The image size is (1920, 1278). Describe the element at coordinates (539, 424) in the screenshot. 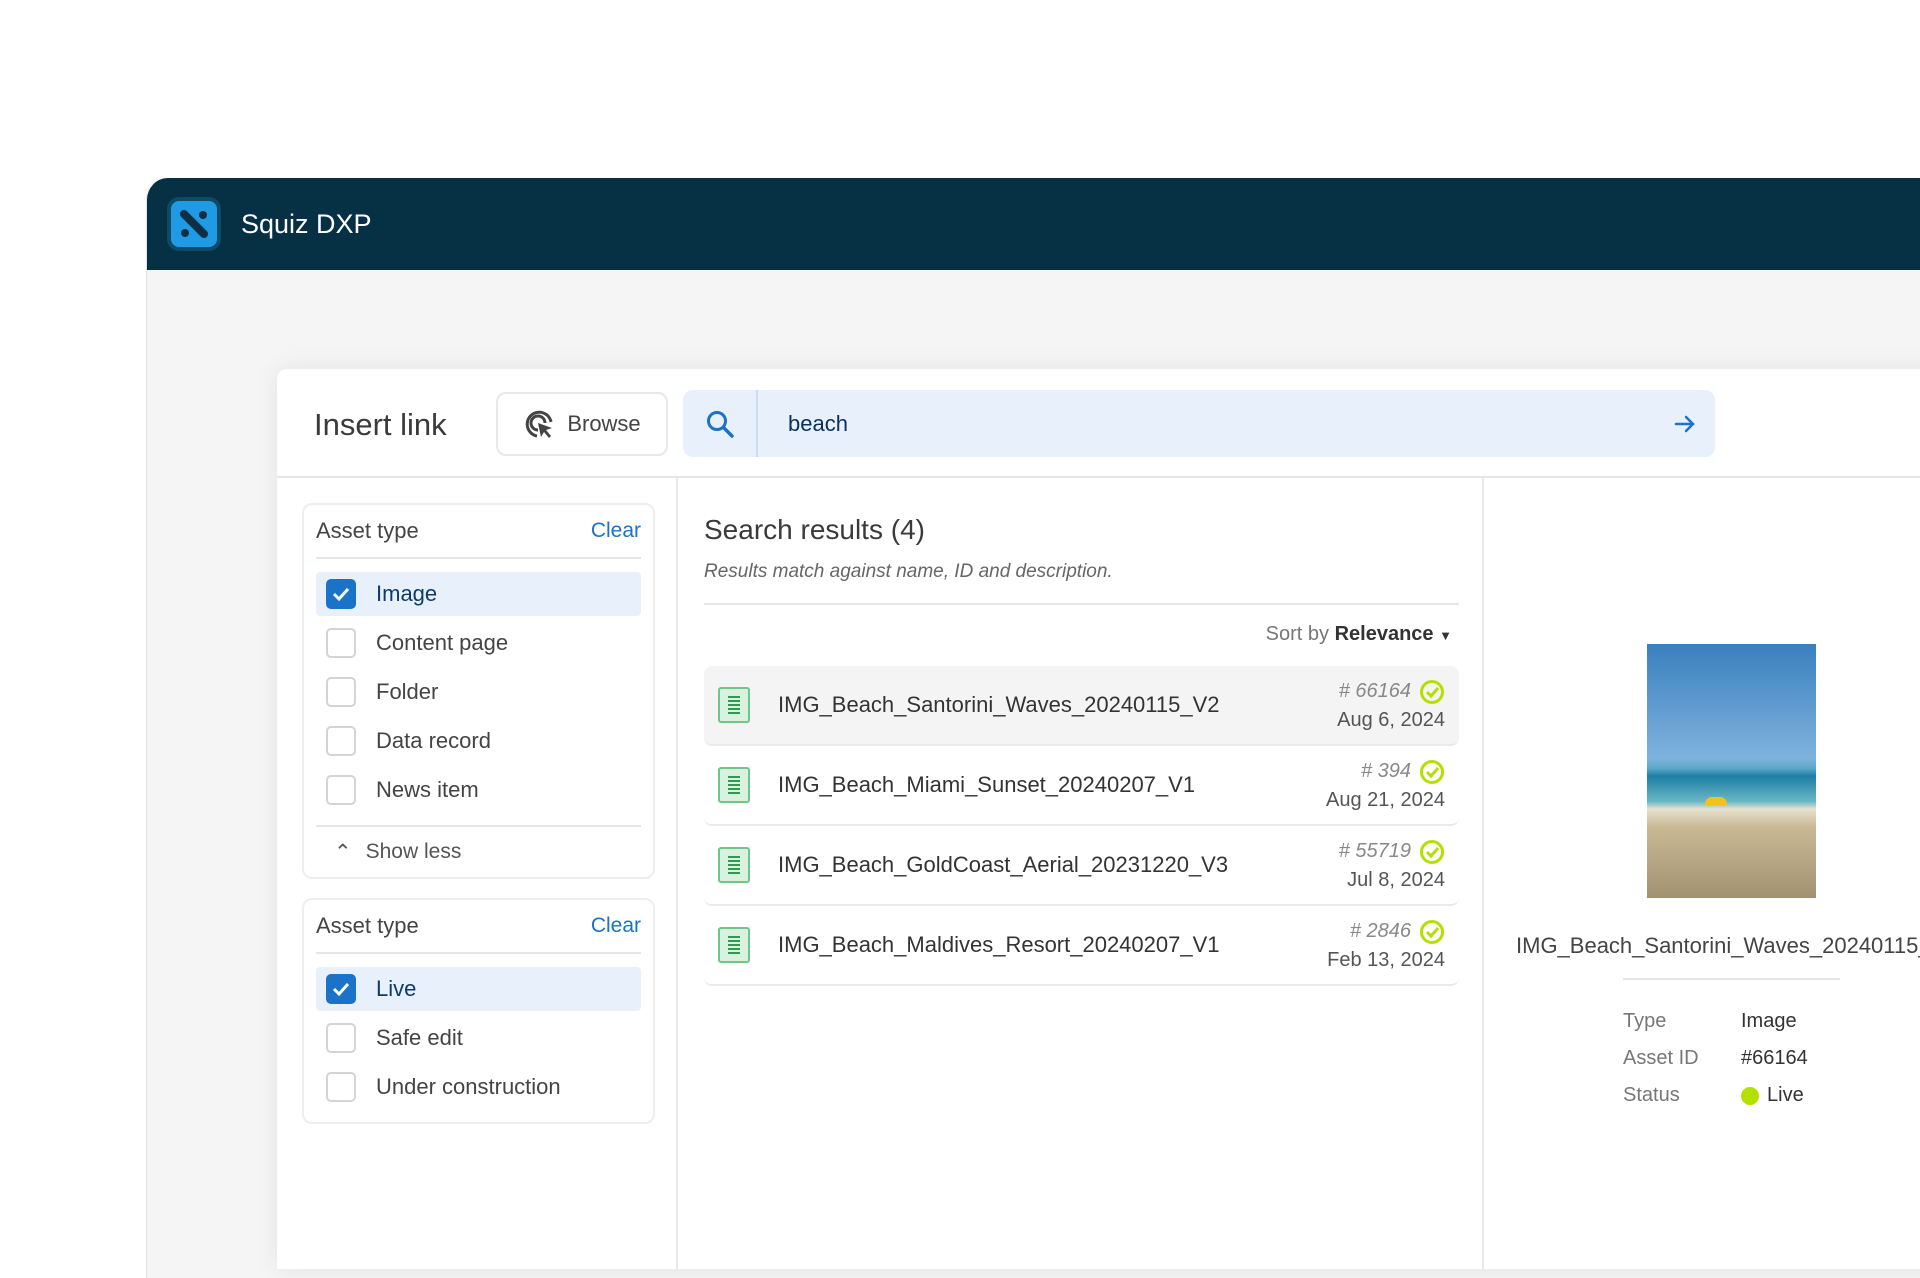

I see `cursor-click-icon` at that location.